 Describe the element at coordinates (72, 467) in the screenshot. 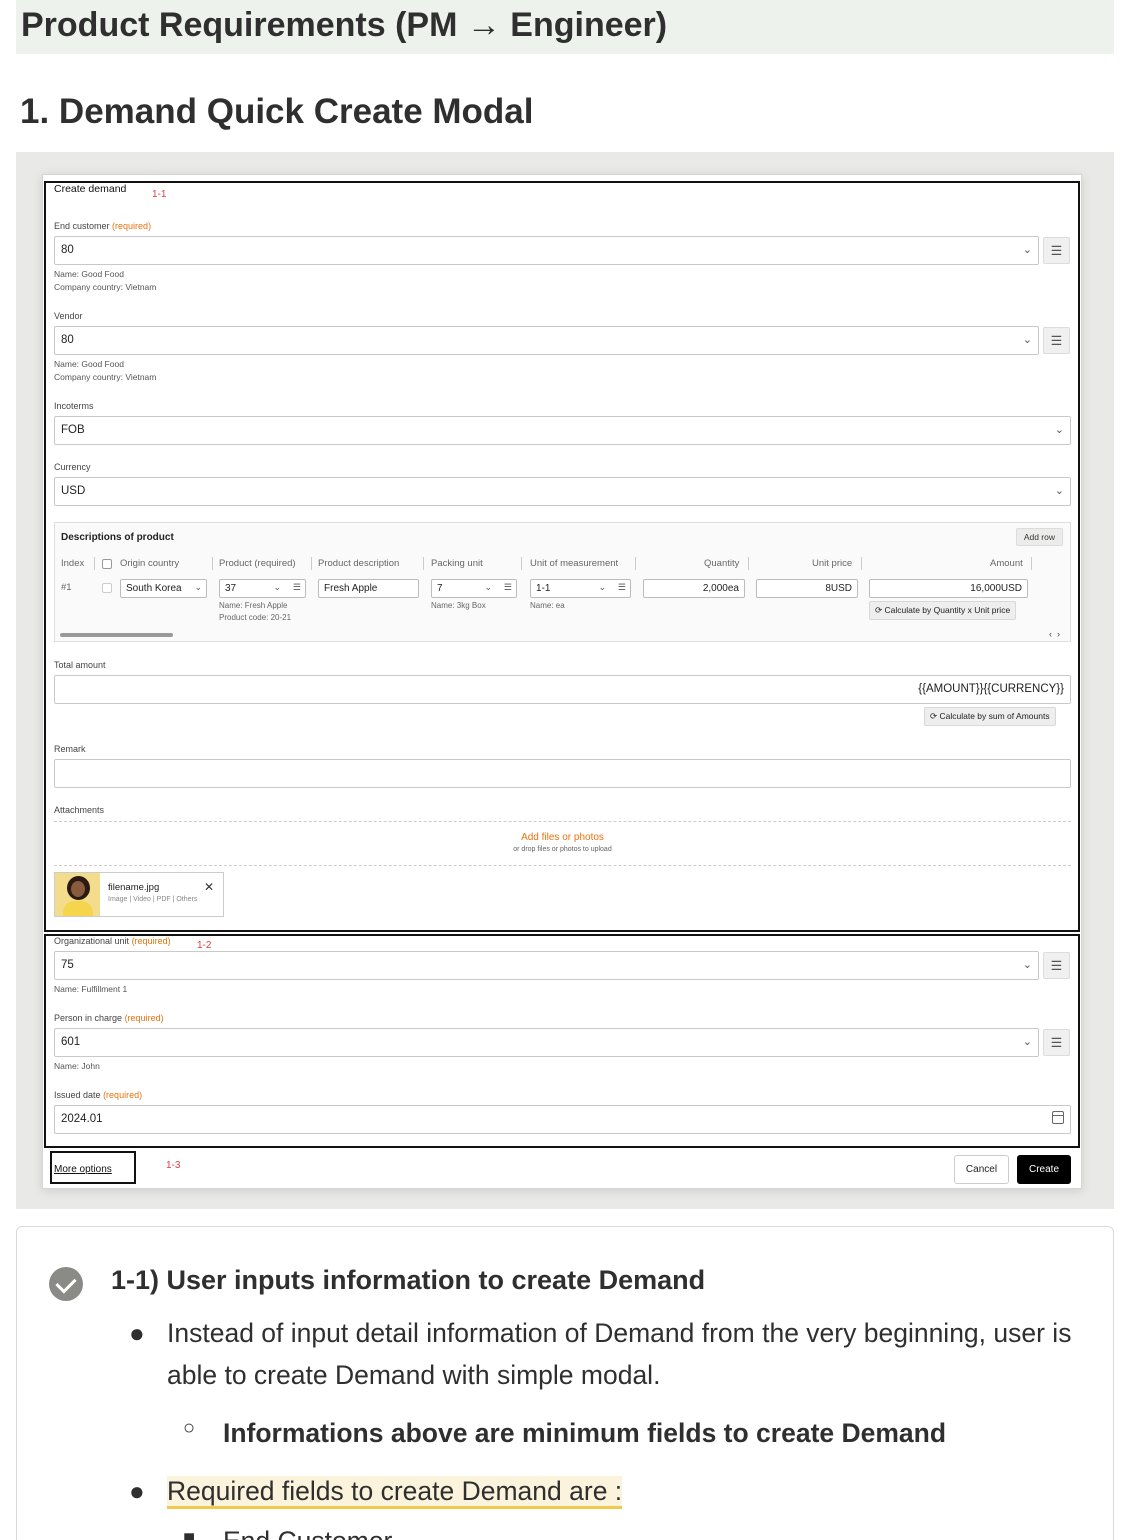

I see `currency-label: Currency` at that location.